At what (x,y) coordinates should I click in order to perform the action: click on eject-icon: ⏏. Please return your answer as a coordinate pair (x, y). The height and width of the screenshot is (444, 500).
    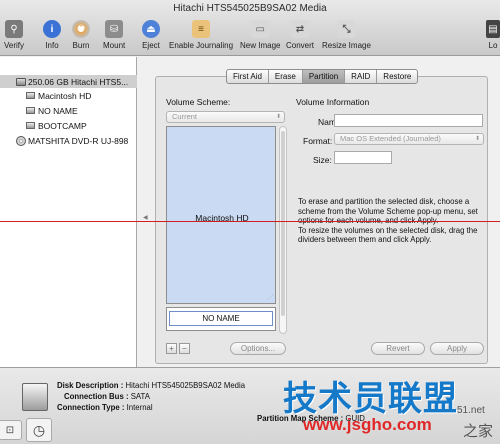
    Looking at the image, I should click on (151, 29).